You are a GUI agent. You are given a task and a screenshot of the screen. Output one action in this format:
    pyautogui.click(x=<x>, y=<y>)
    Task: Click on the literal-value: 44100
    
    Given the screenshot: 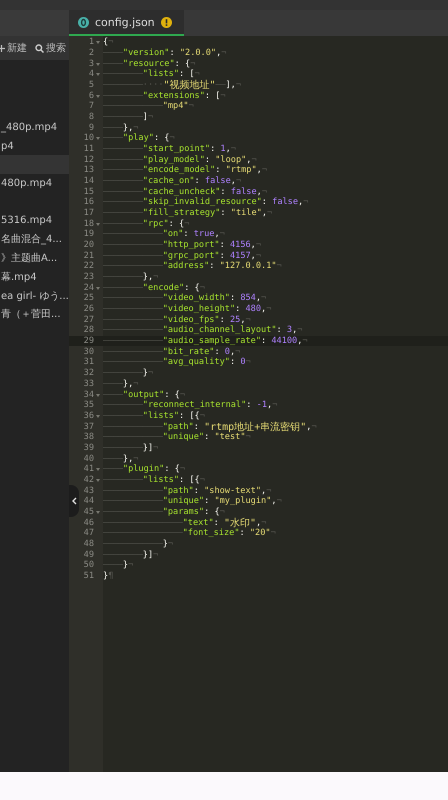 What is the action you would take?
    pyautogui.click(x=284, y=341)
    